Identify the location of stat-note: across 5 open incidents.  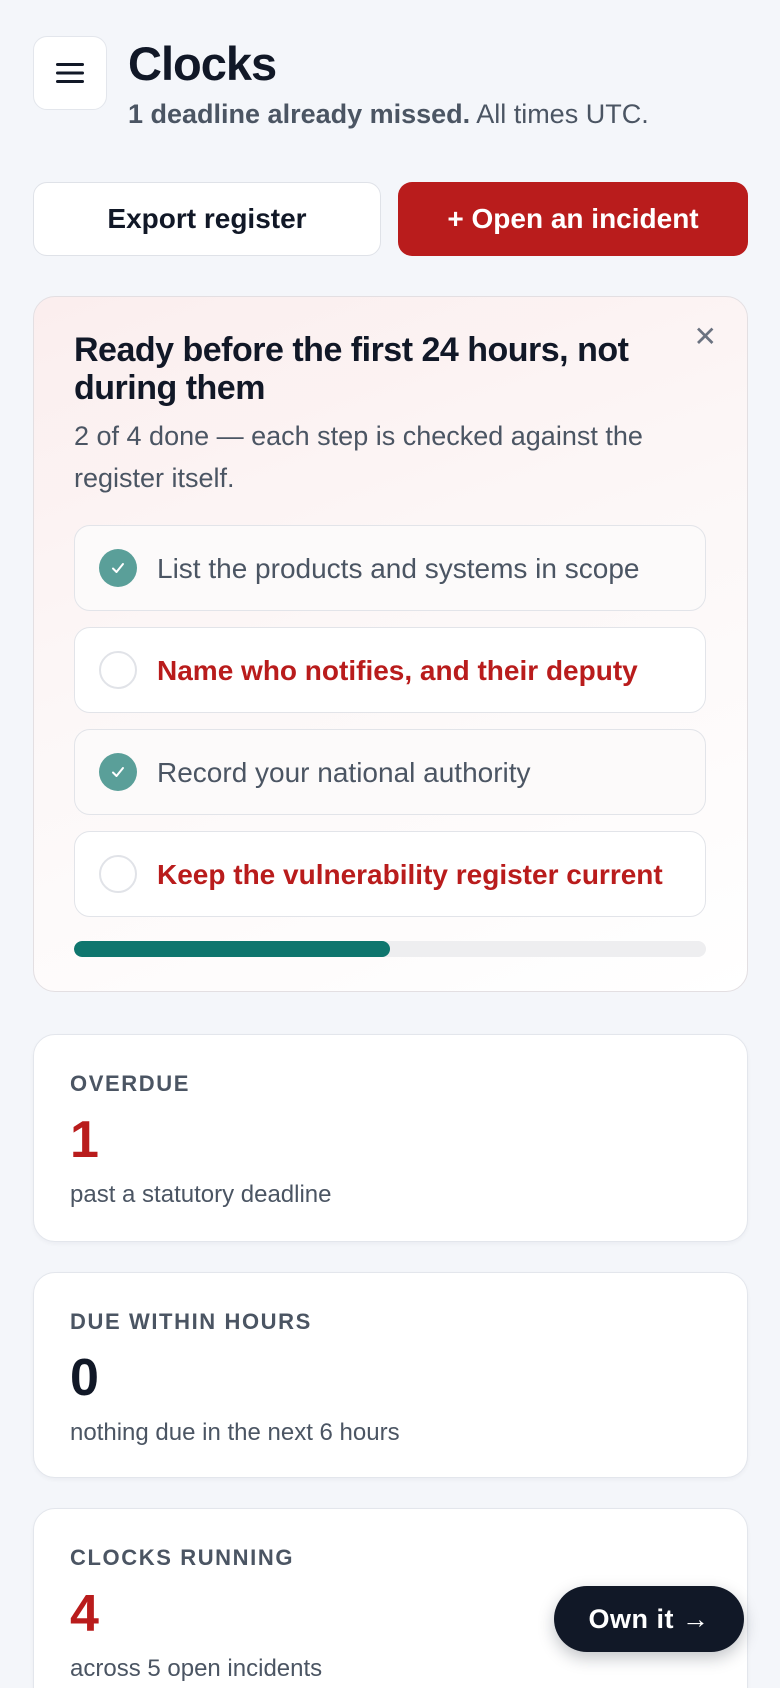
(196, 1668).